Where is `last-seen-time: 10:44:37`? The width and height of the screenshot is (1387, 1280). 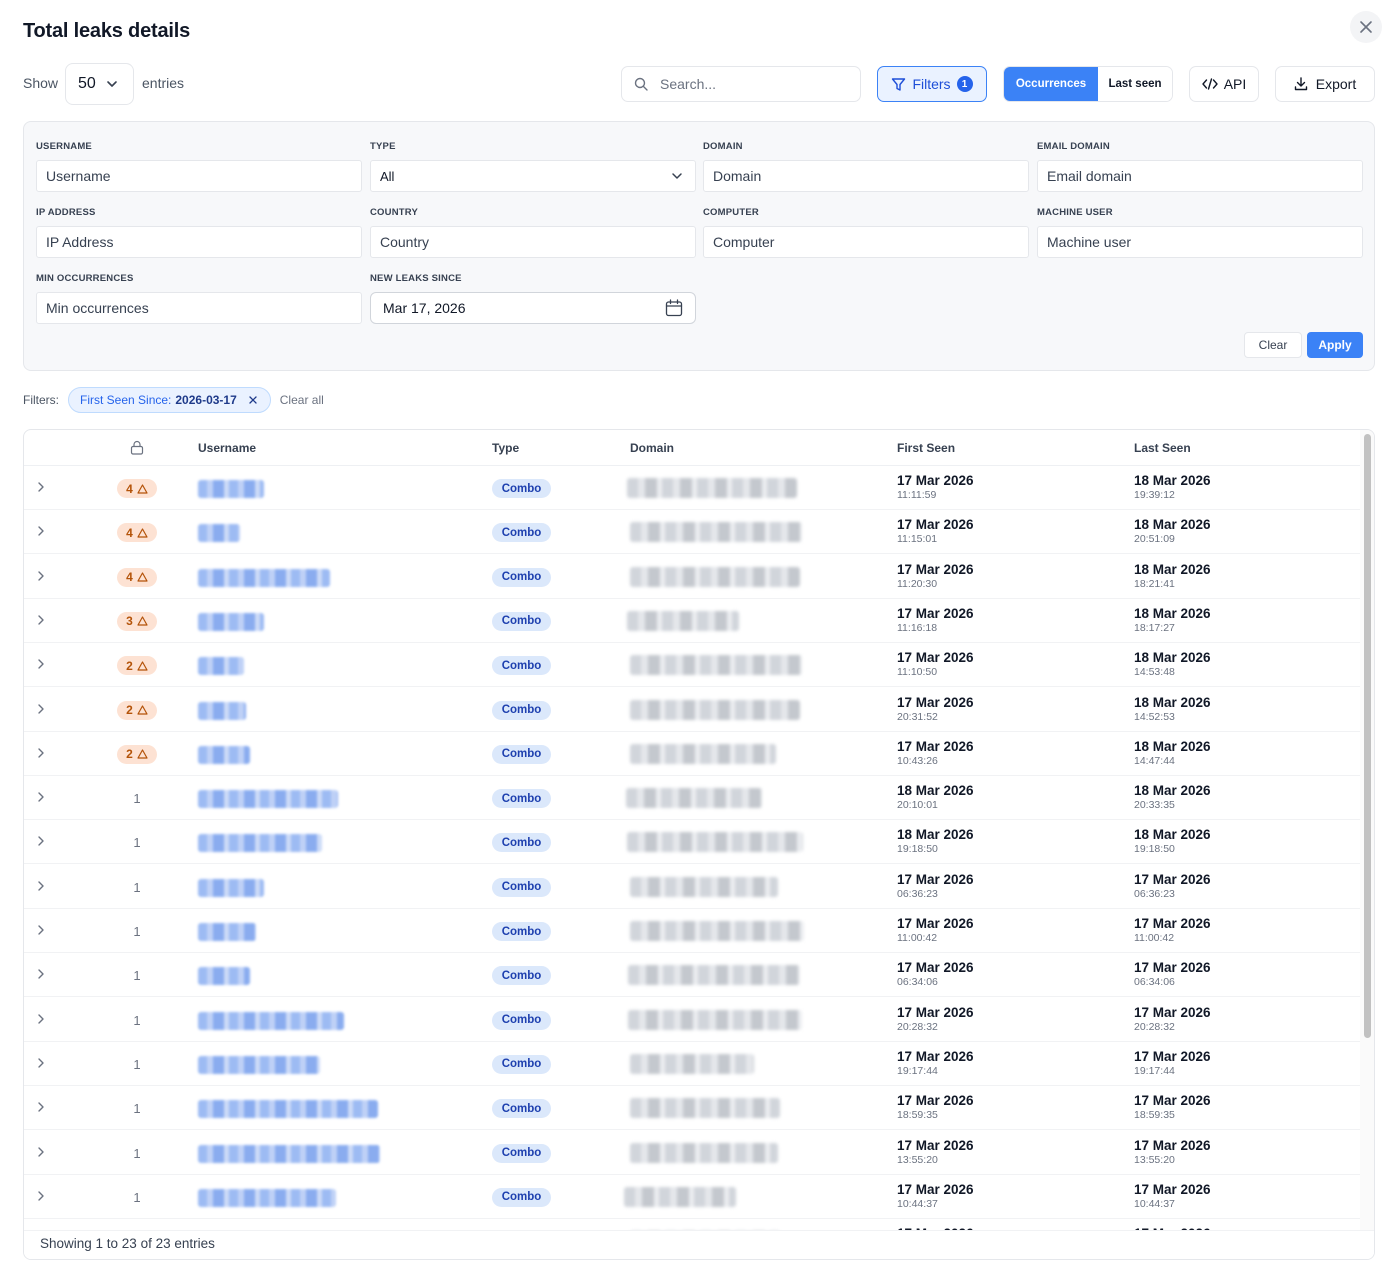
last-seen-time: 10:44:37 is located at coordinates (1154, 1203).